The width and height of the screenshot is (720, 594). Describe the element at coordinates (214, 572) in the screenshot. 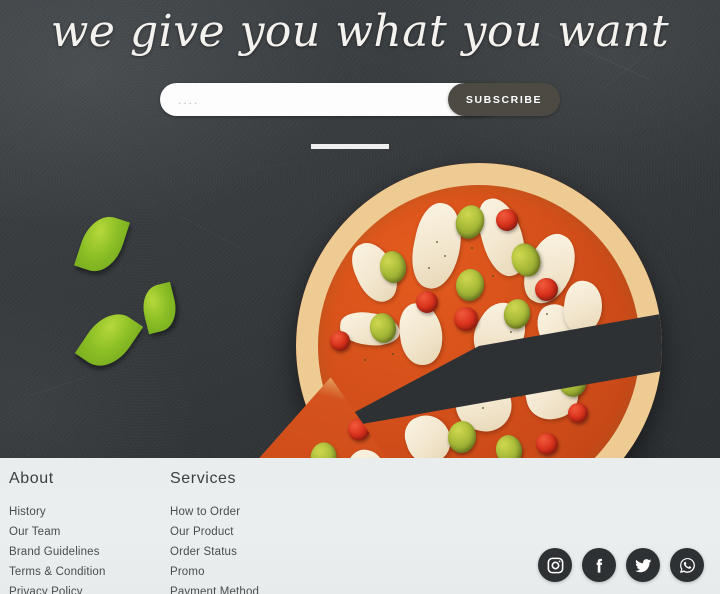

I see `footer-link-promo: Promo` at that location.